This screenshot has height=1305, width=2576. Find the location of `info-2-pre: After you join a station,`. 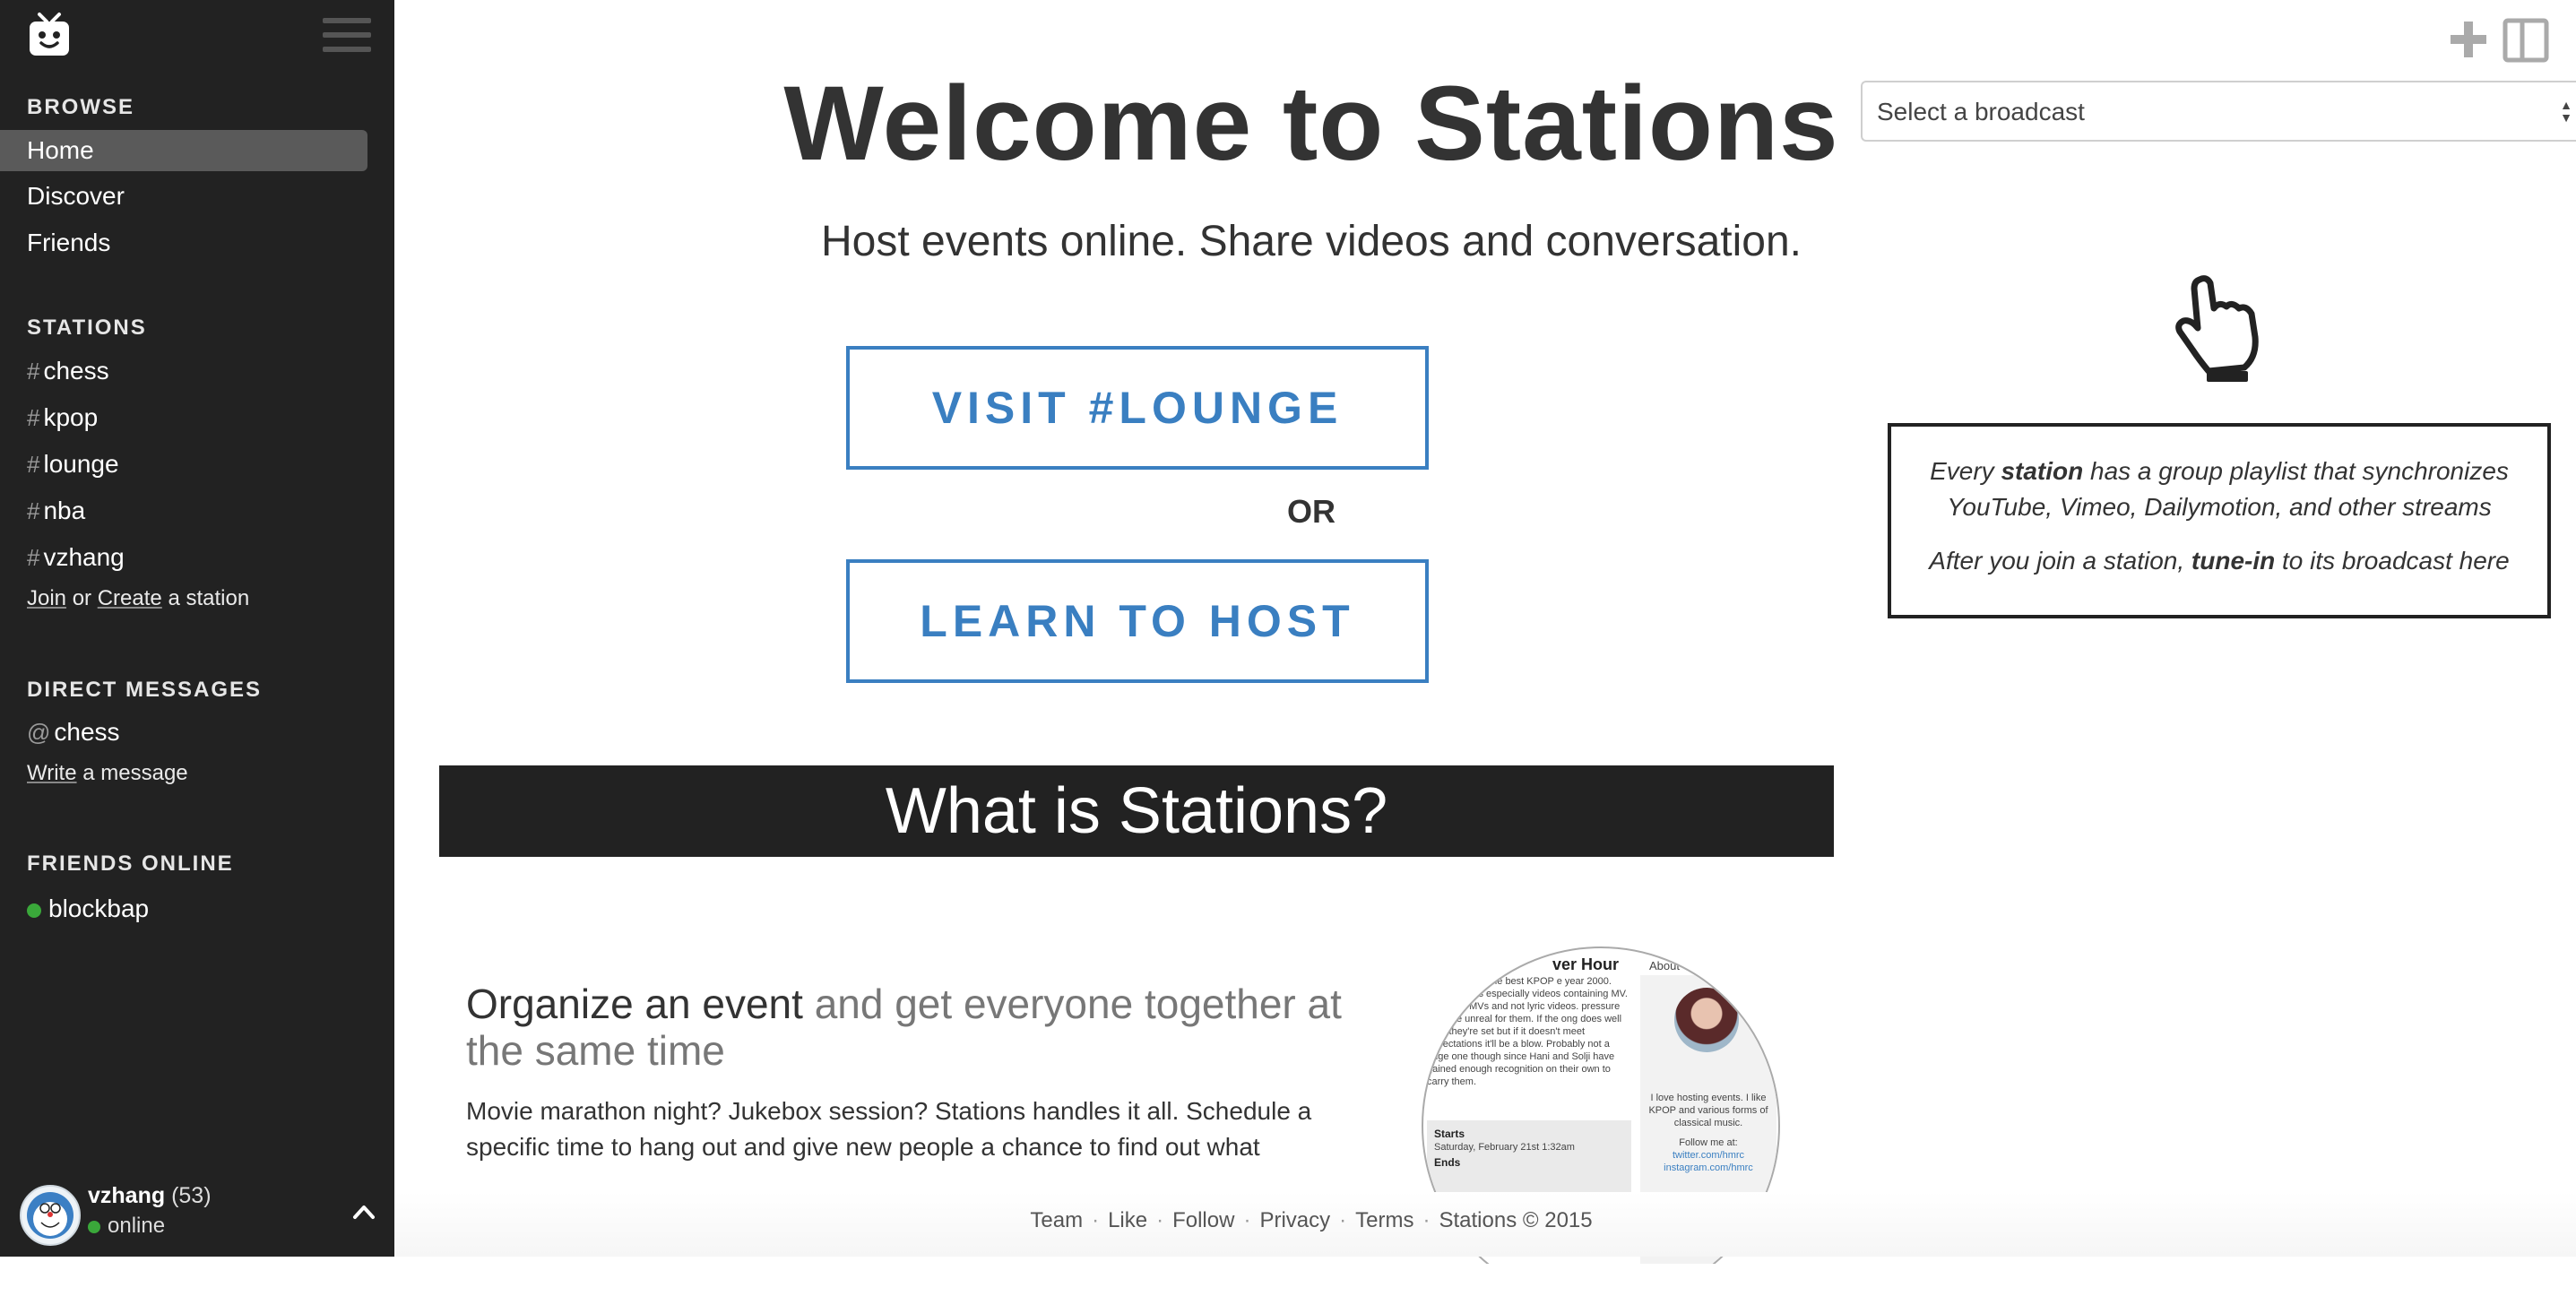

info-2-pre: After you join a station, is located at coordinates (2057, 561).